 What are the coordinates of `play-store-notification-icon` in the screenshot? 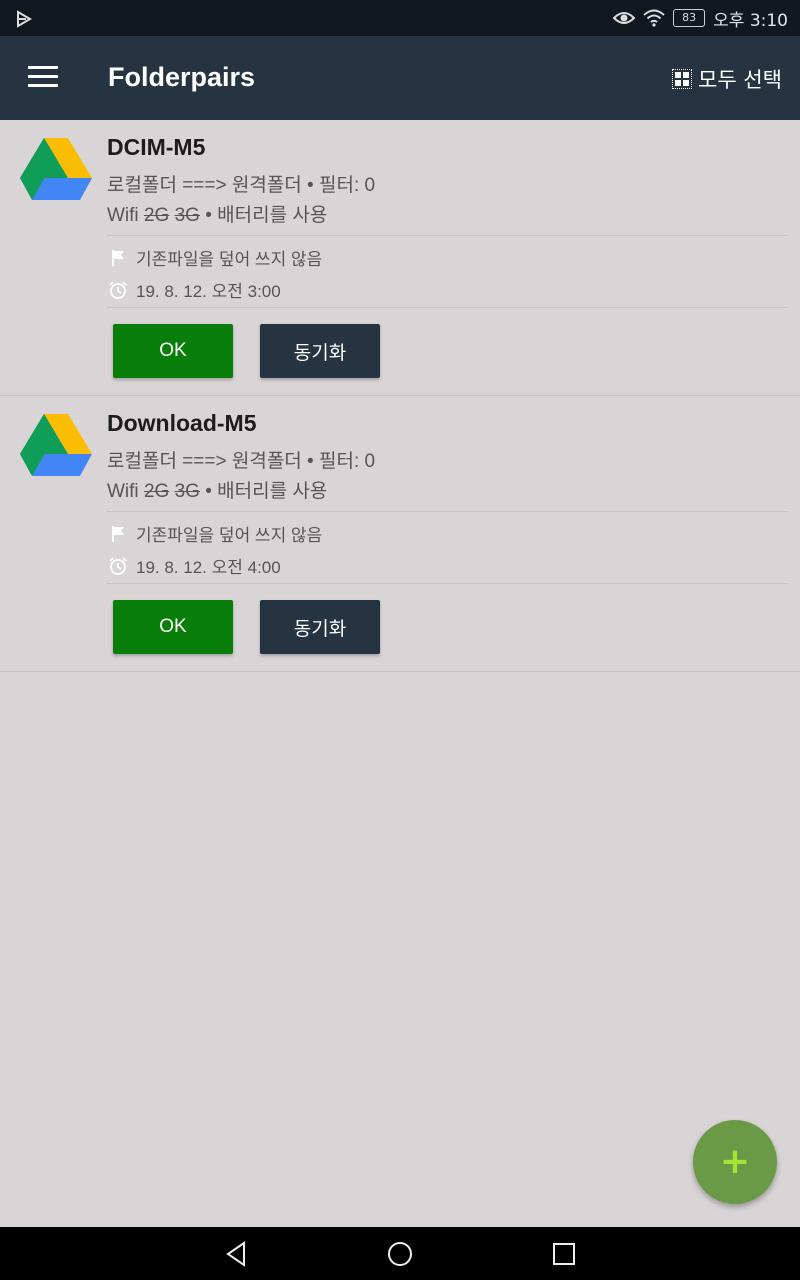 It's located at (24, 19).